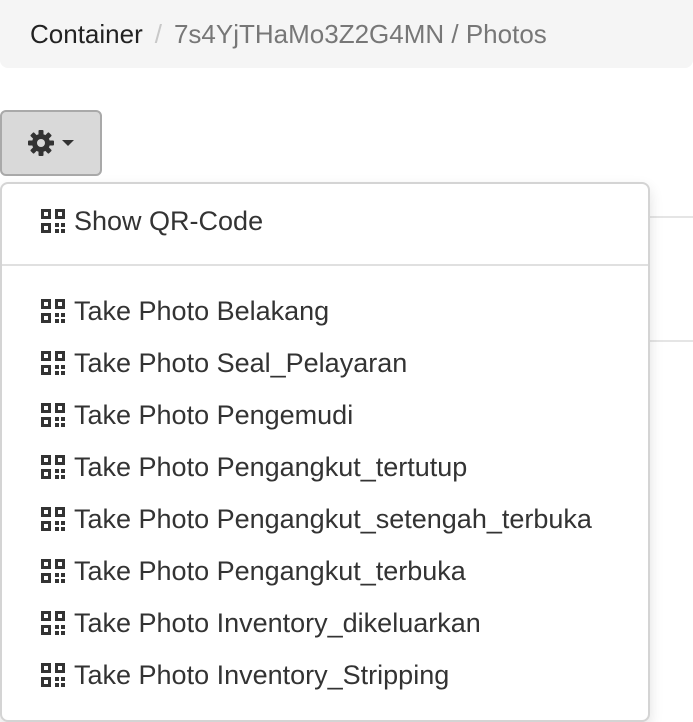  I want to click on menu-item-take-photo: Take Photo Inventory_Stripping, so click(244, 675).